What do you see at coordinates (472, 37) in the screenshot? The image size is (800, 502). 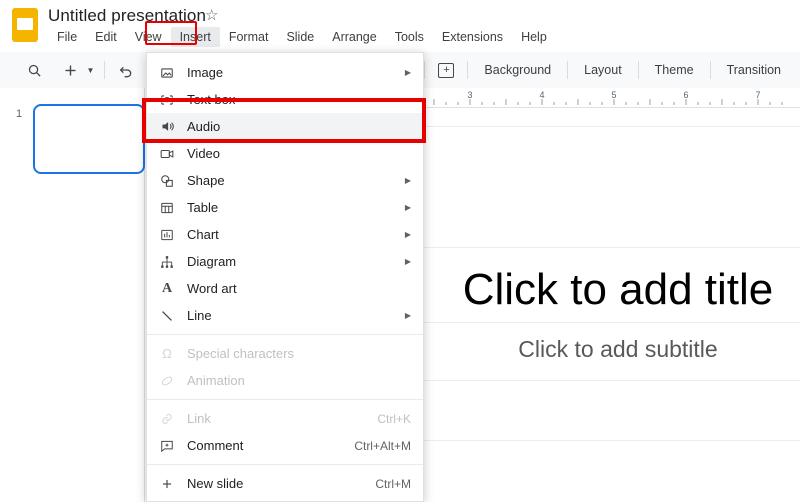 I see `menu-extensions: Extensions` at bounding box center [472, 37].